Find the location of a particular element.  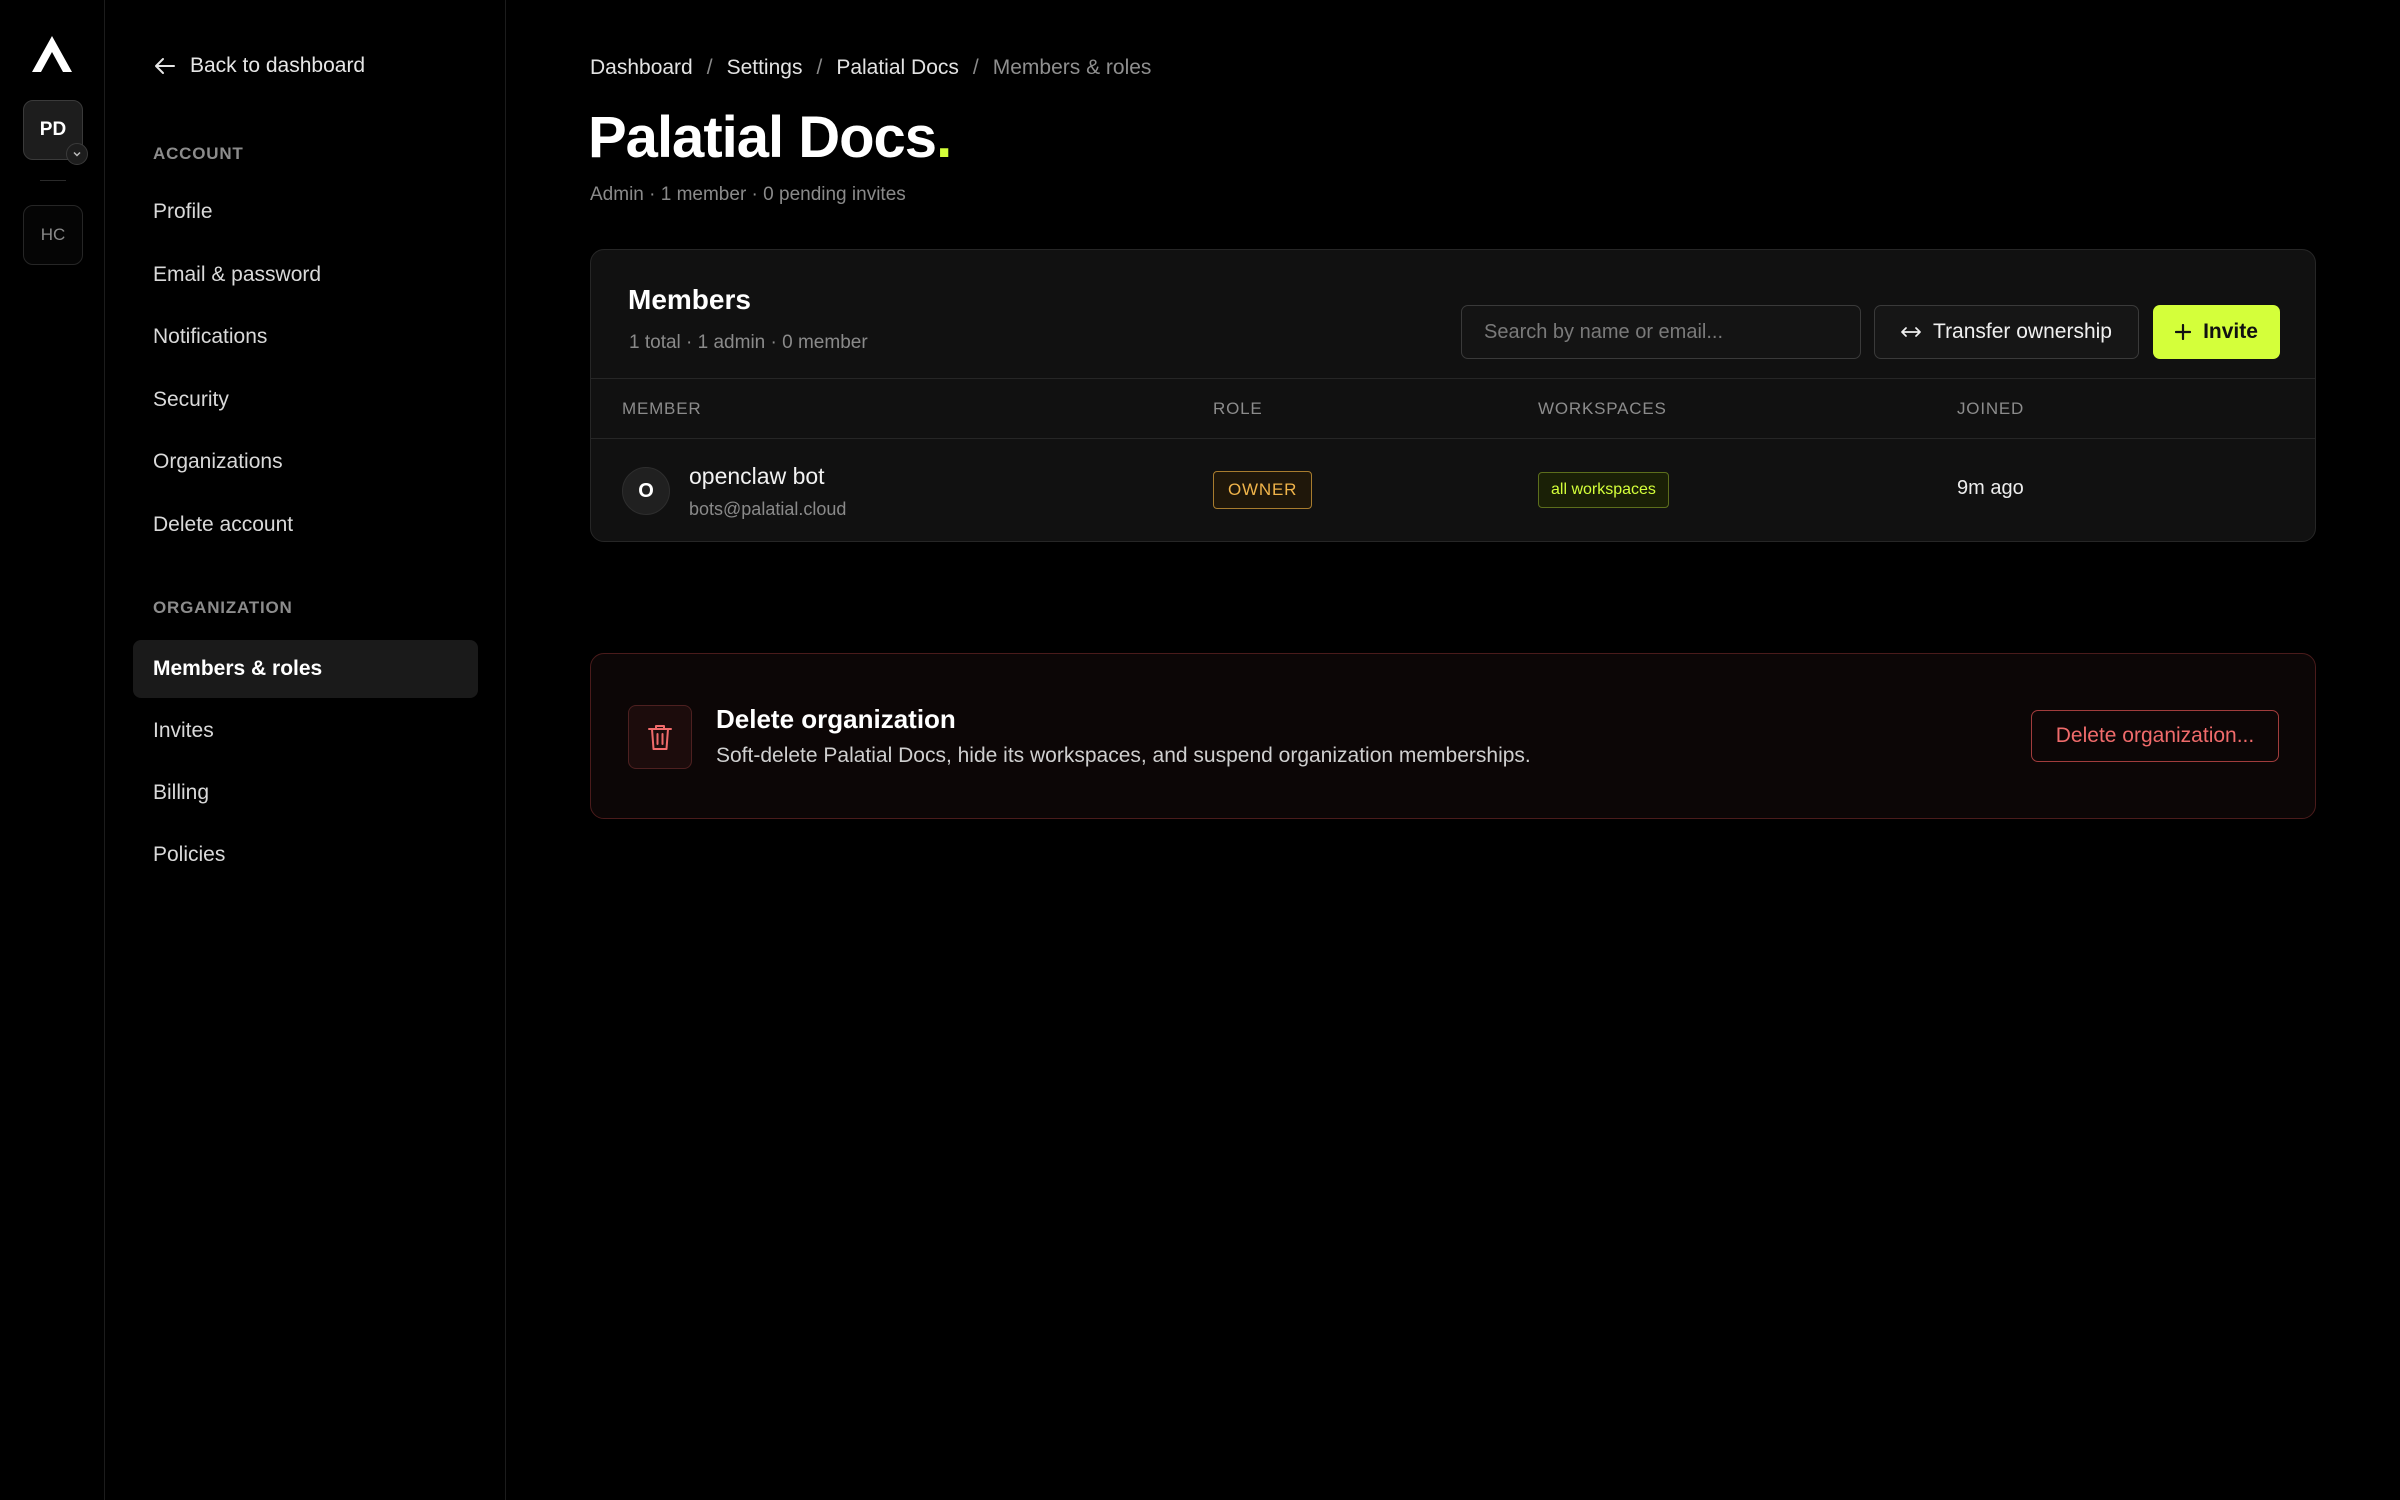

org-rail: PD HC is located at coordinates (52, 750).